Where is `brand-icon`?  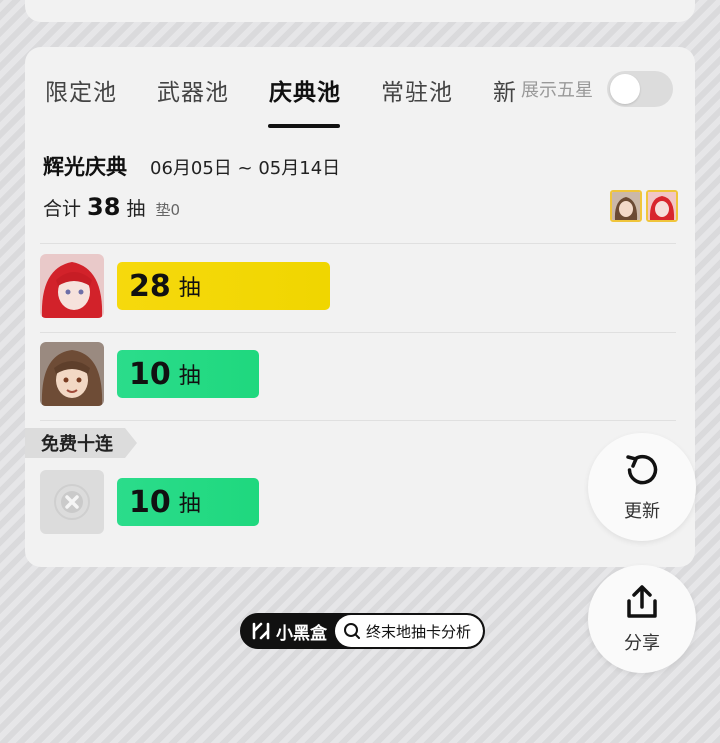 brand-icon is located at coordinates (261, 631).